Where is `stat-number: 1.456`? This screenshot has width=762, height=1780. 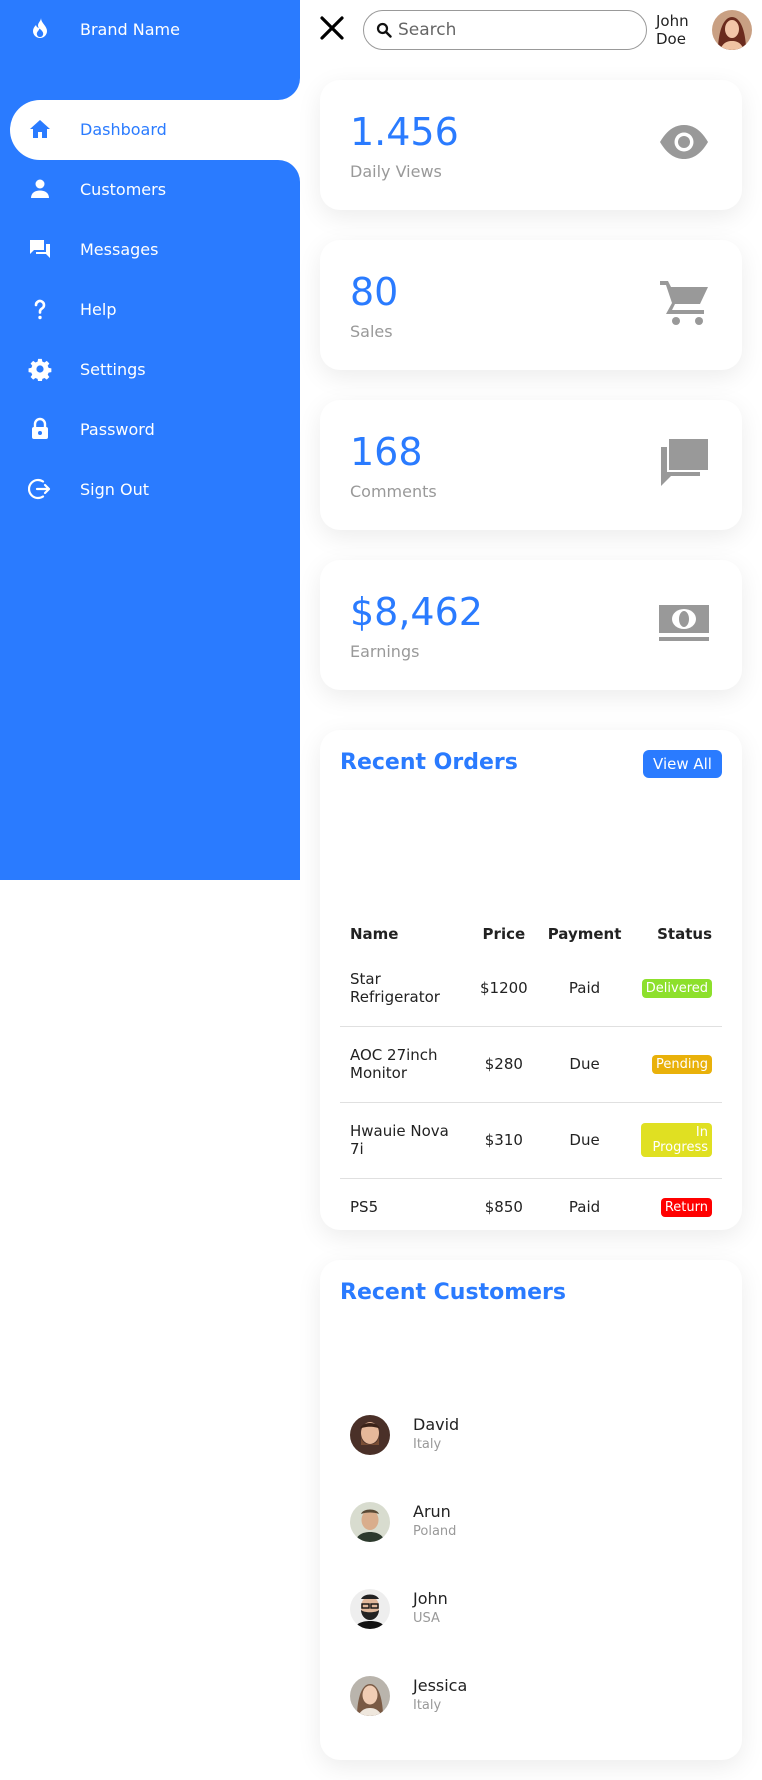
stat-number: 1.456 is located at coordinates (404, 132).